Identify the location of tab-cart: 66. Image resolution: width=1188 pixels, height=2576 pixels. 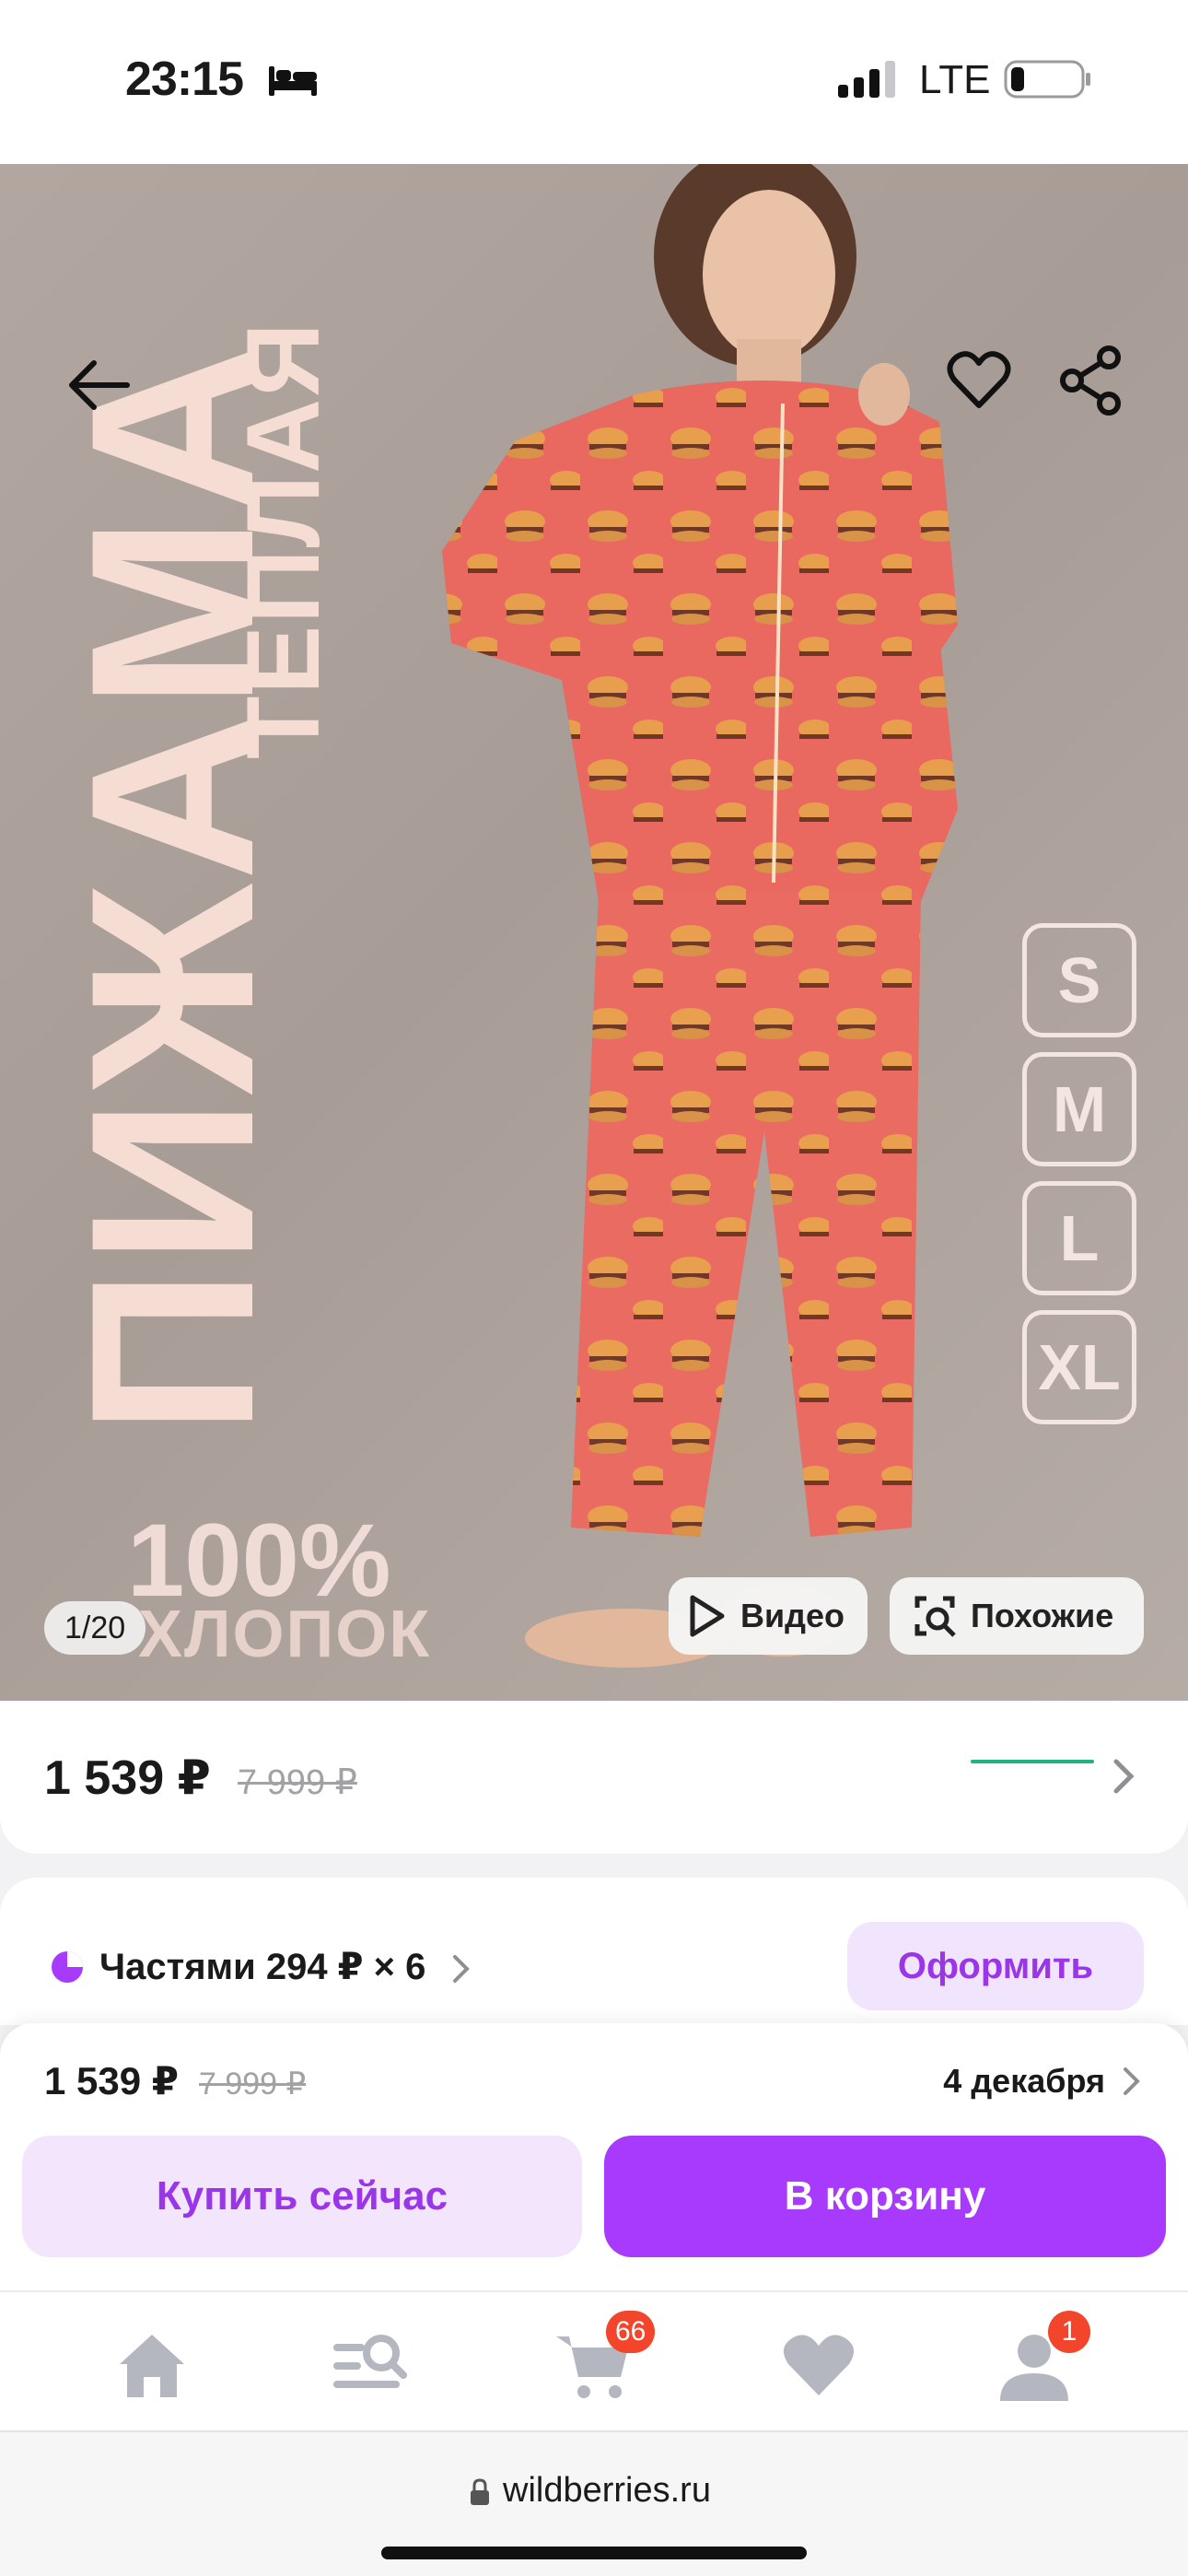
(604, 2358).